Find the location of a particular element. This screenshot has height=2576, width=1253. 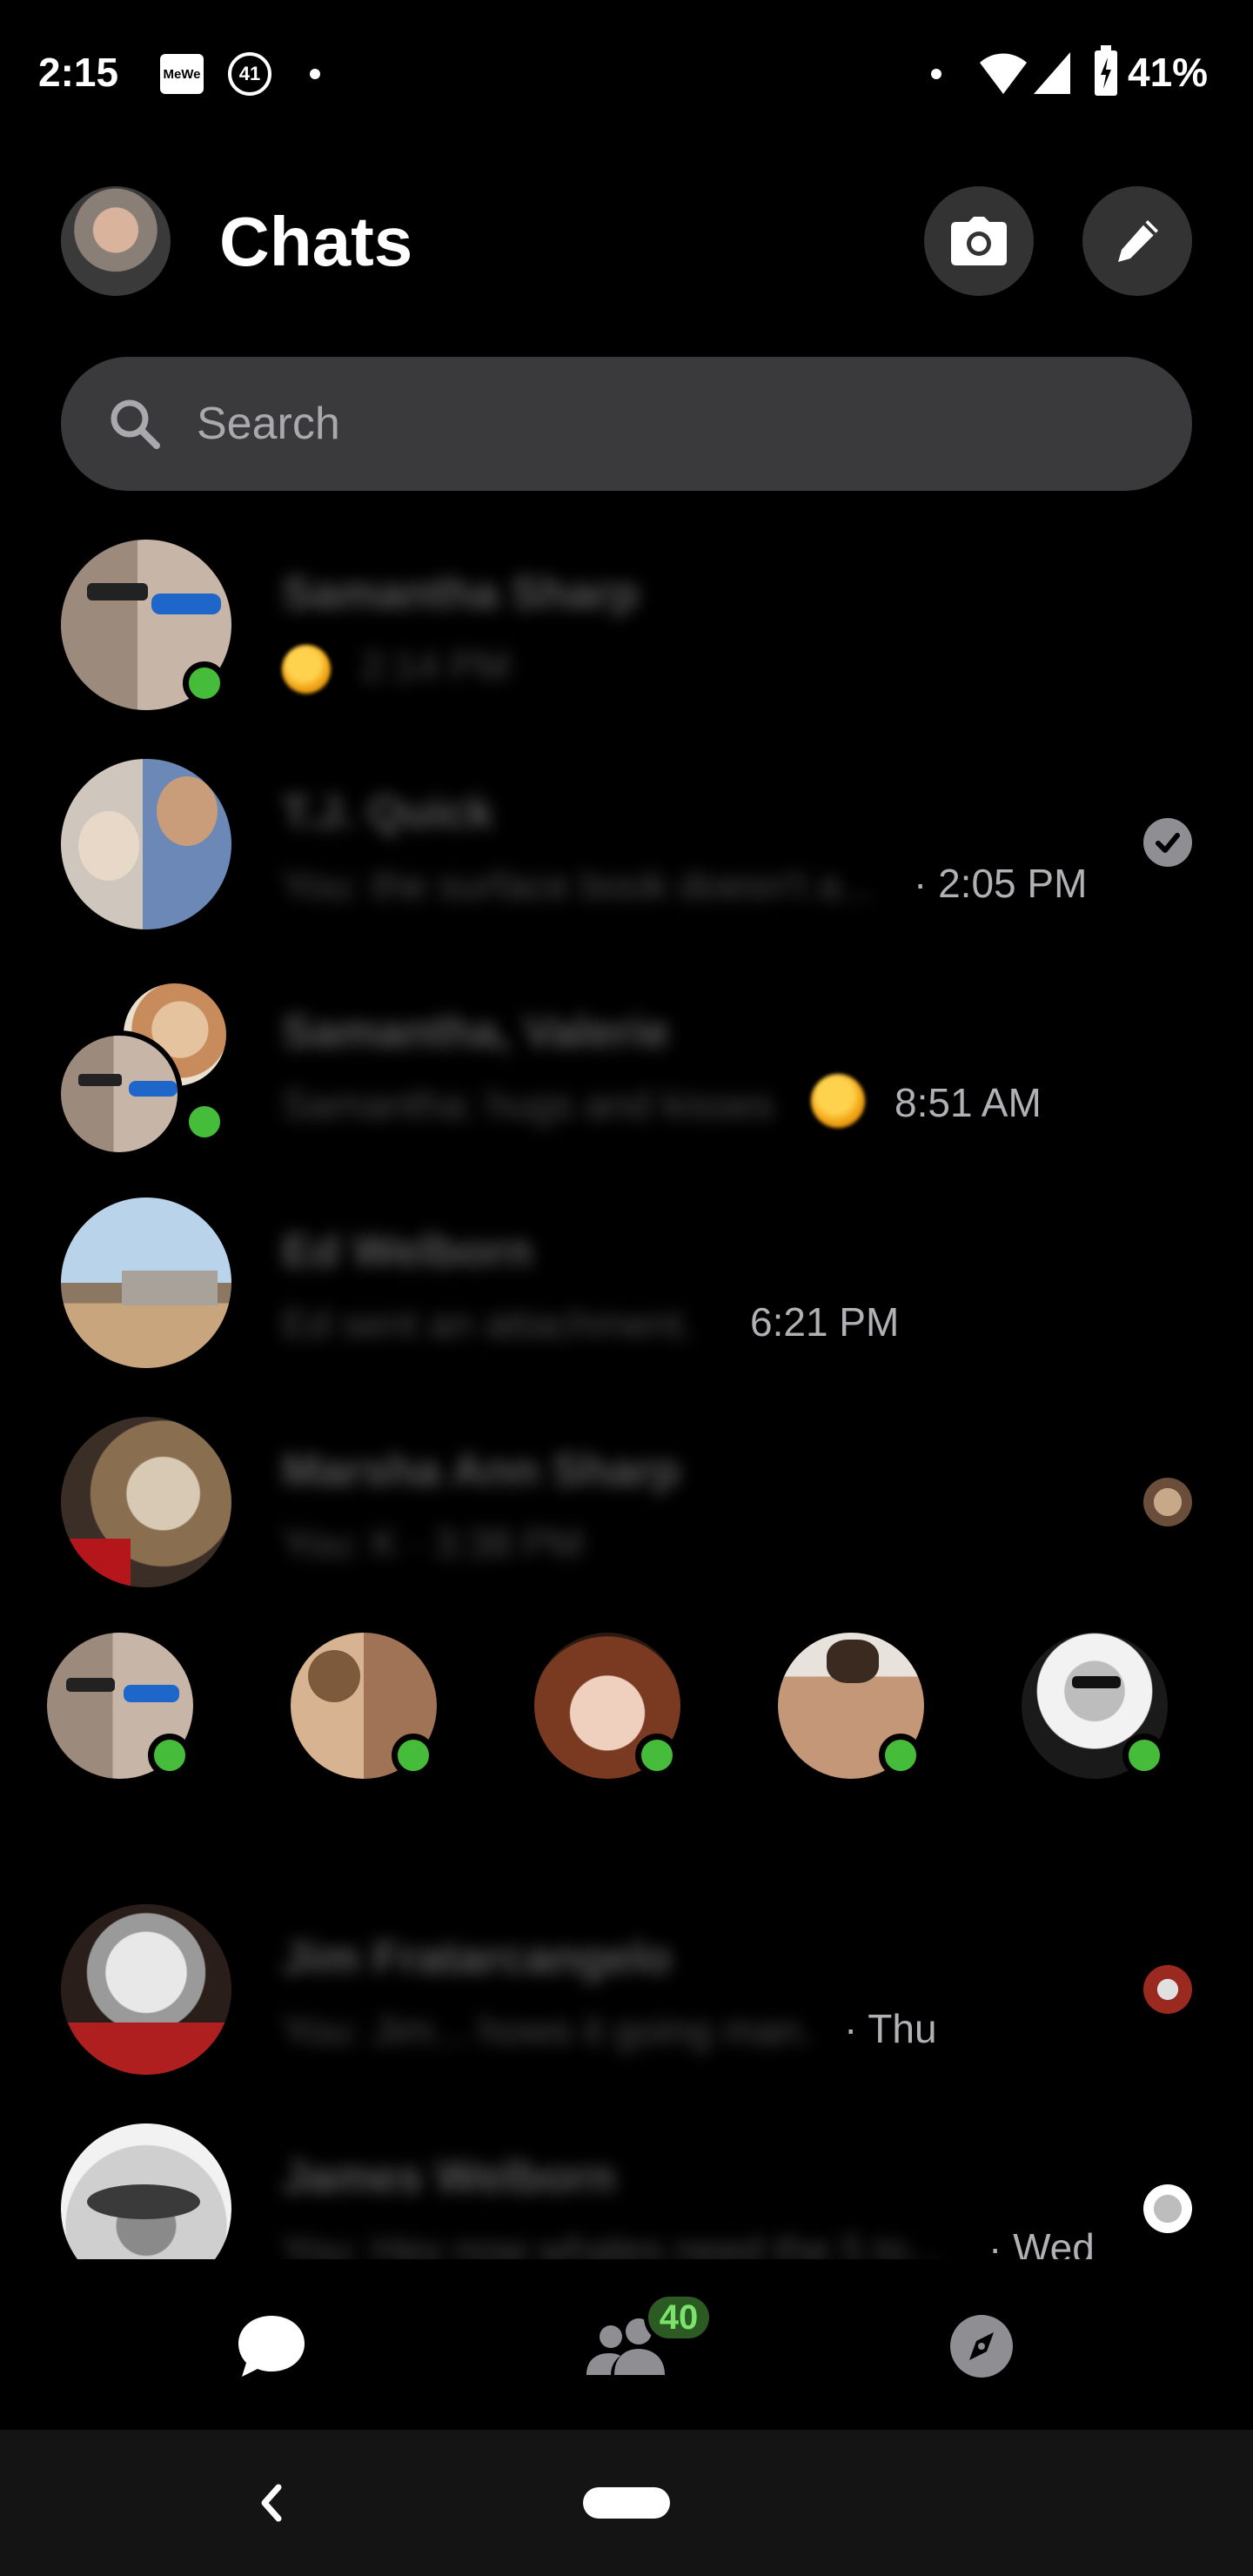

home-pill is located at coordinates (626, 2503).